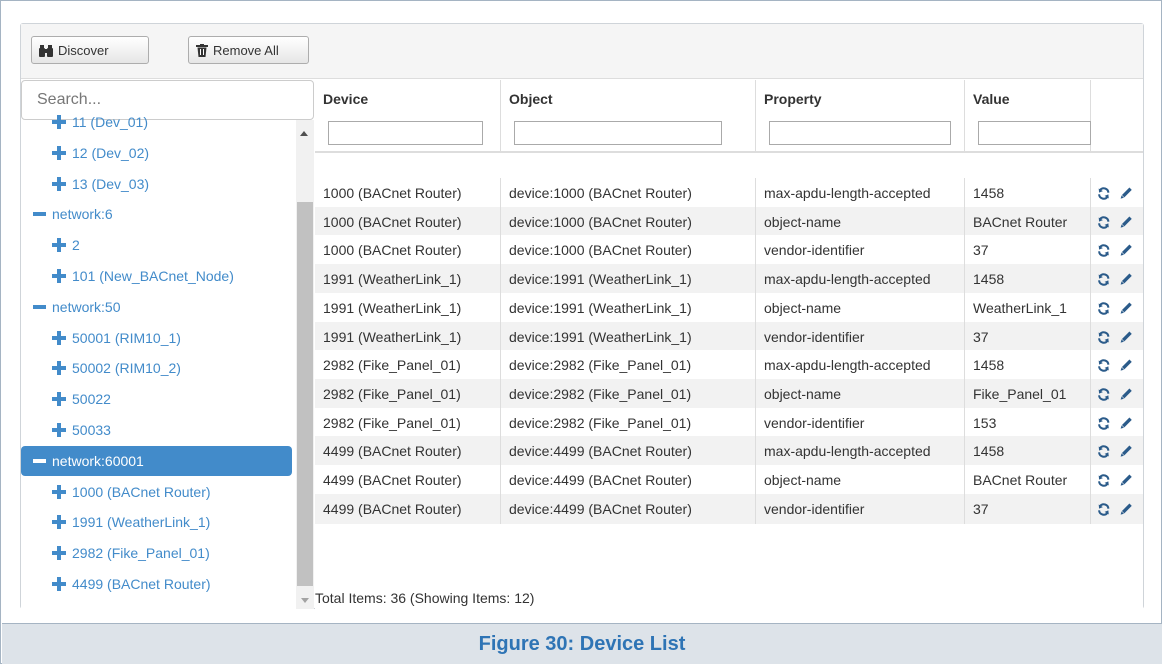 The width and height of the screenshot is (1162, 664). I want to click on tree-device-node: 11 (Dev_01), so click(84, 122).